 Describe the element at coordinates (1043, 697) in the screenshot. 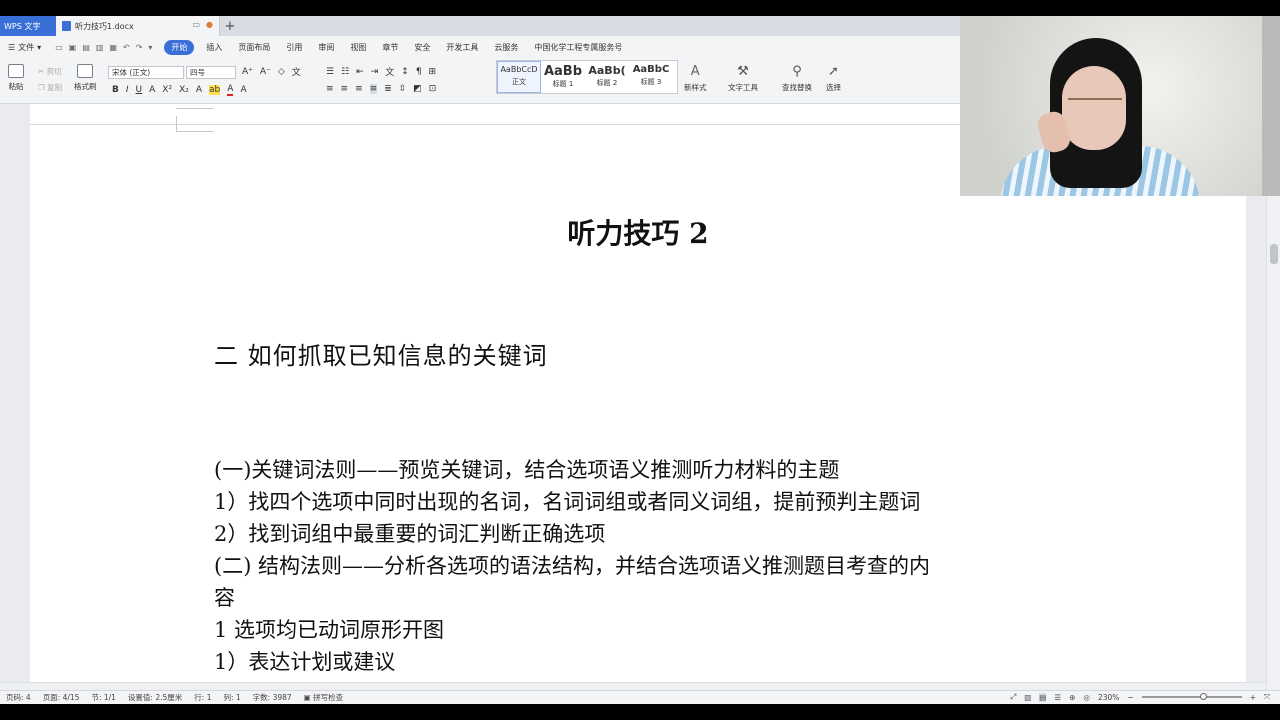

I see `page-view-icon: ▤` at that location.